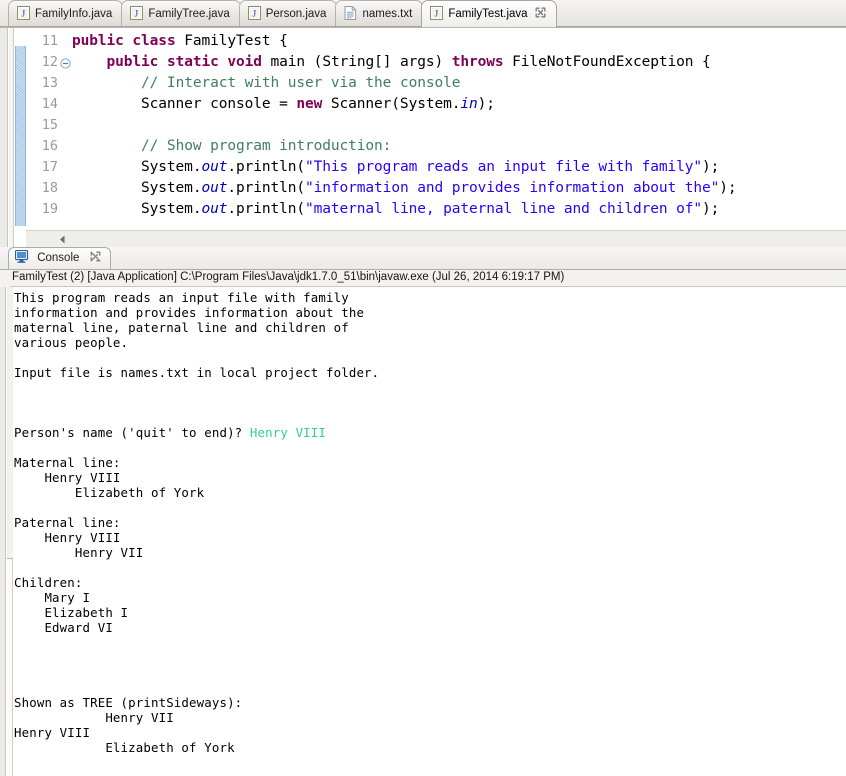  I want to click on console-line: Maternal line:, so click(67, 462).